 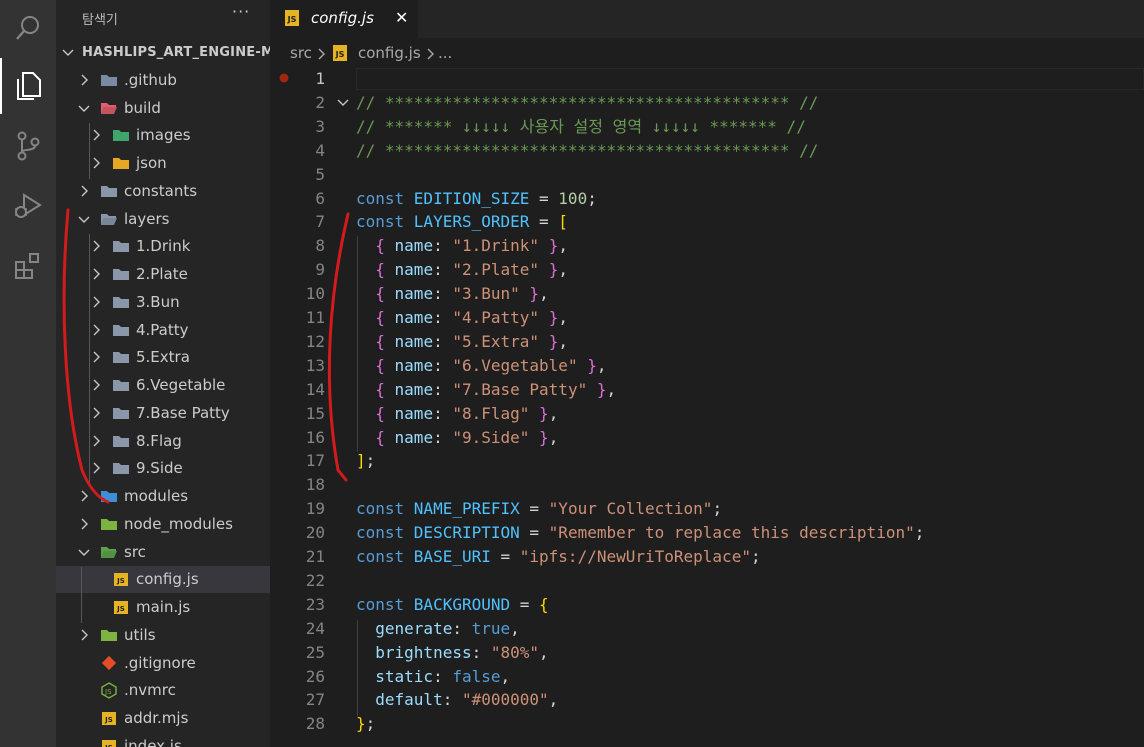 I want to click on explorer-title: 탐색기, so click(x=100, y=20).